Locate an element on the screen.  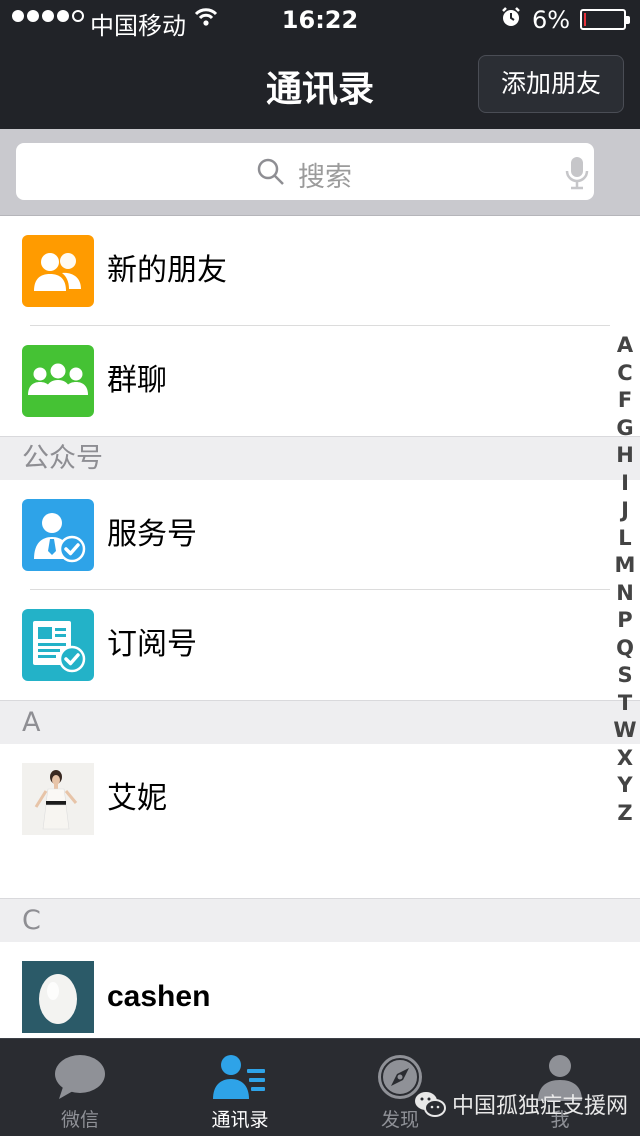
egg-avatar is located at coordinates (58, 997).